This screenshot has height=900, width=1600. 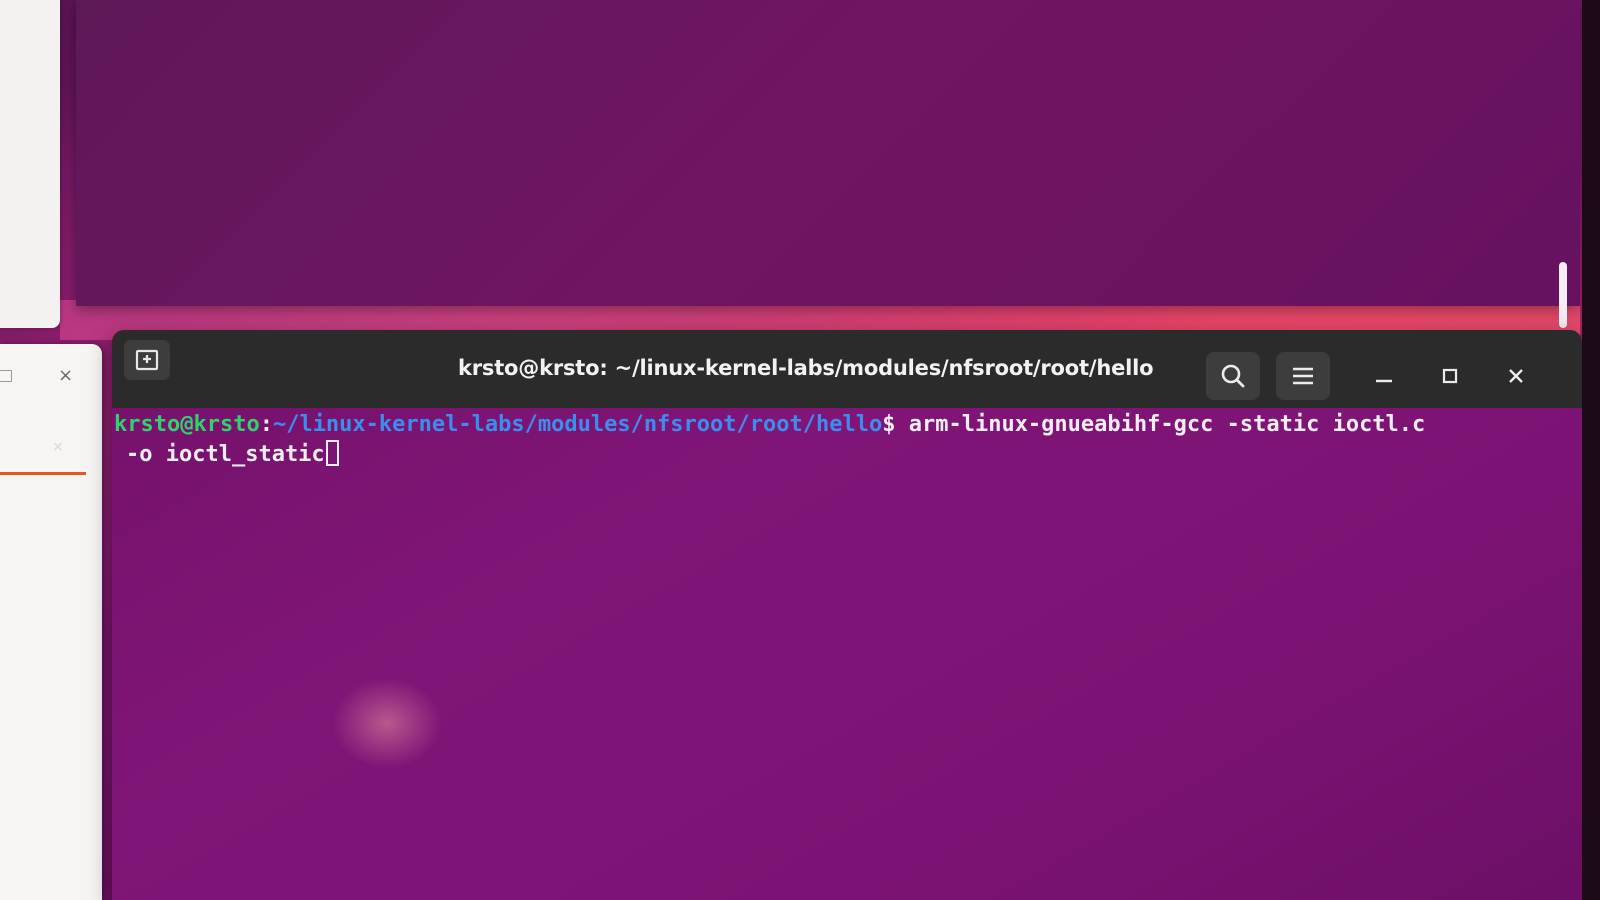 What do you see at coordinates (387, 723) in the screenshot?
I see `screen-glare` at bounding box center [387, 723].